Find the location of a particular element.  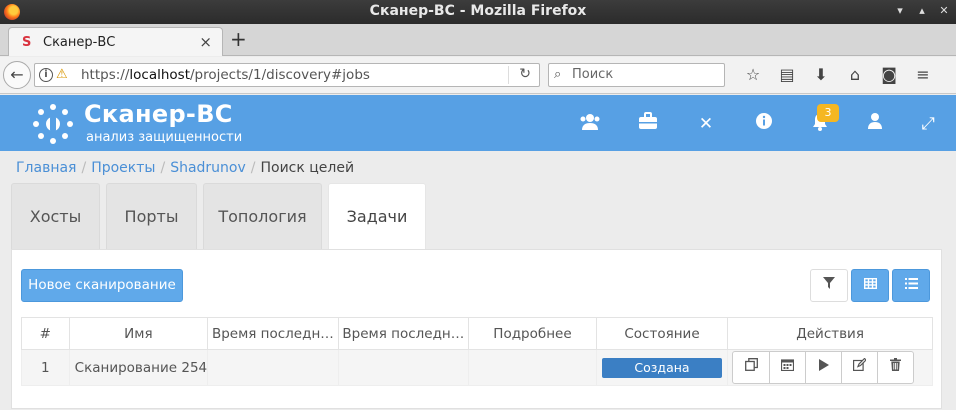

browser-tab-title: Сканер-ВС is located at coordinates (79, 42).